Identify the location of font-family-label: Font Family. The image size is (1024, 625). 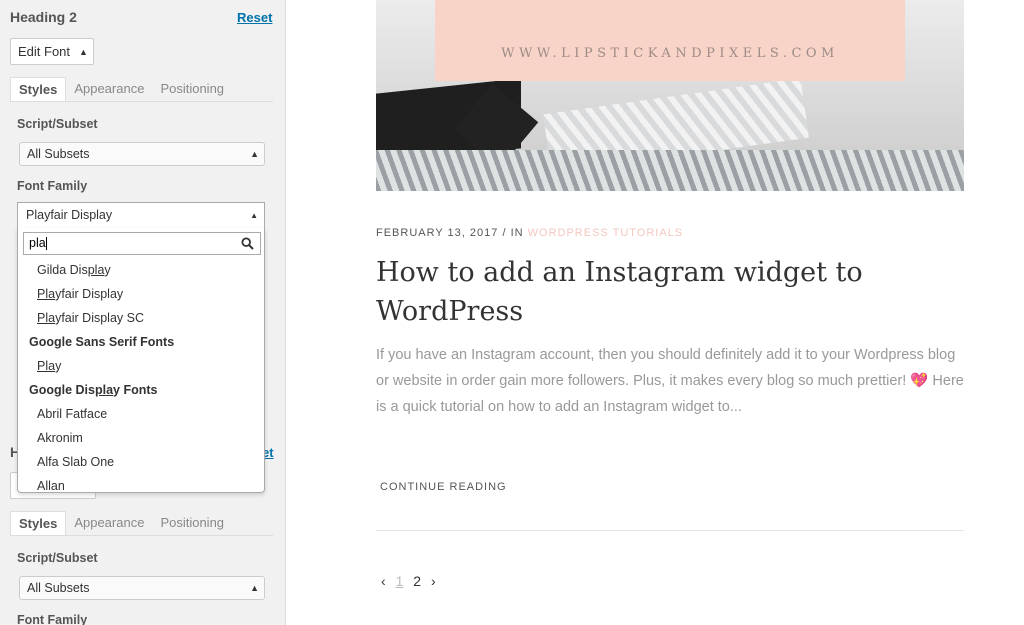
(52, 186).